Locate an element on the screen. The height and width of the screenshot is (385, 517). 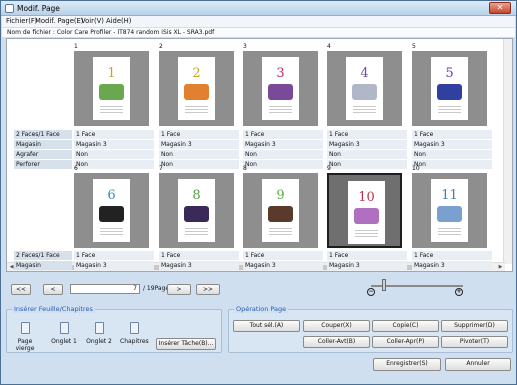
menu-help: Aide(H) is located at coordinates (118, 21).